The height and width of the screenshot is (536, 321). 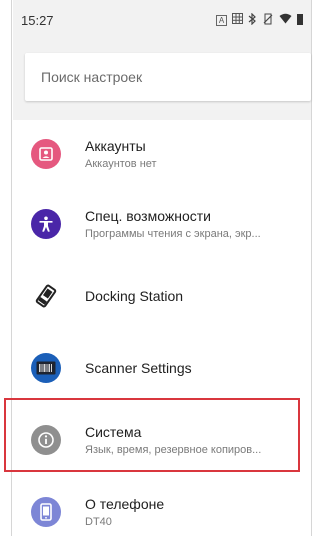 I want to click on grid-icon, so click(x=237, y=20).